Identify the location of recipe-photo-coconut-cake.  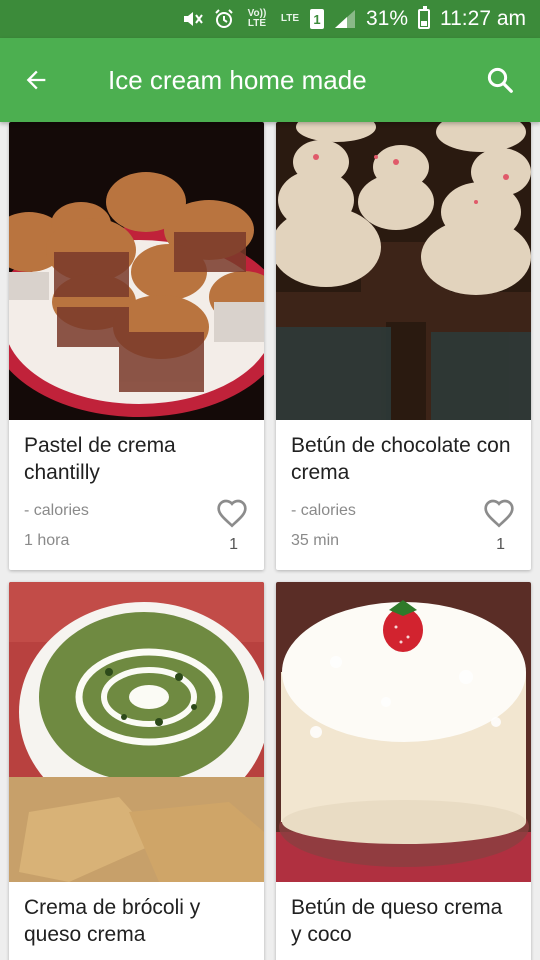
(403, 732).